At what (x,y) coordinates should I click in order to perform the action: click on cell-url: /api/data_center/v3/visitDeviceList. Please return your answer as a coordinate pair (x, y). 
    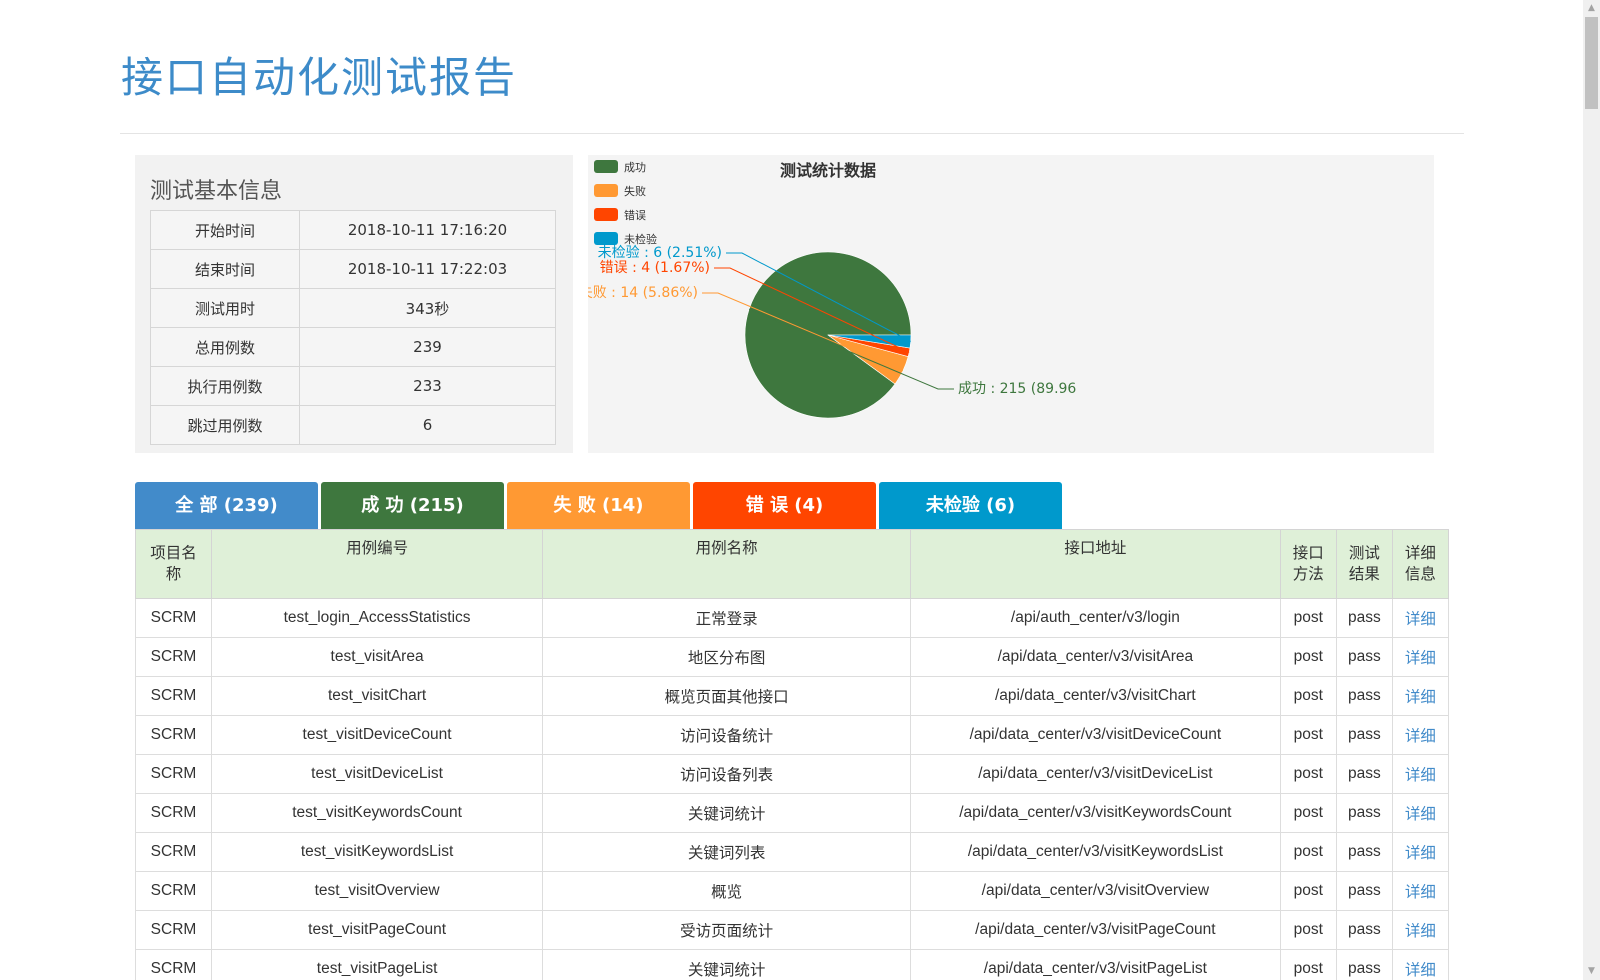
    Looking at the image, I should click on (1095, 774).